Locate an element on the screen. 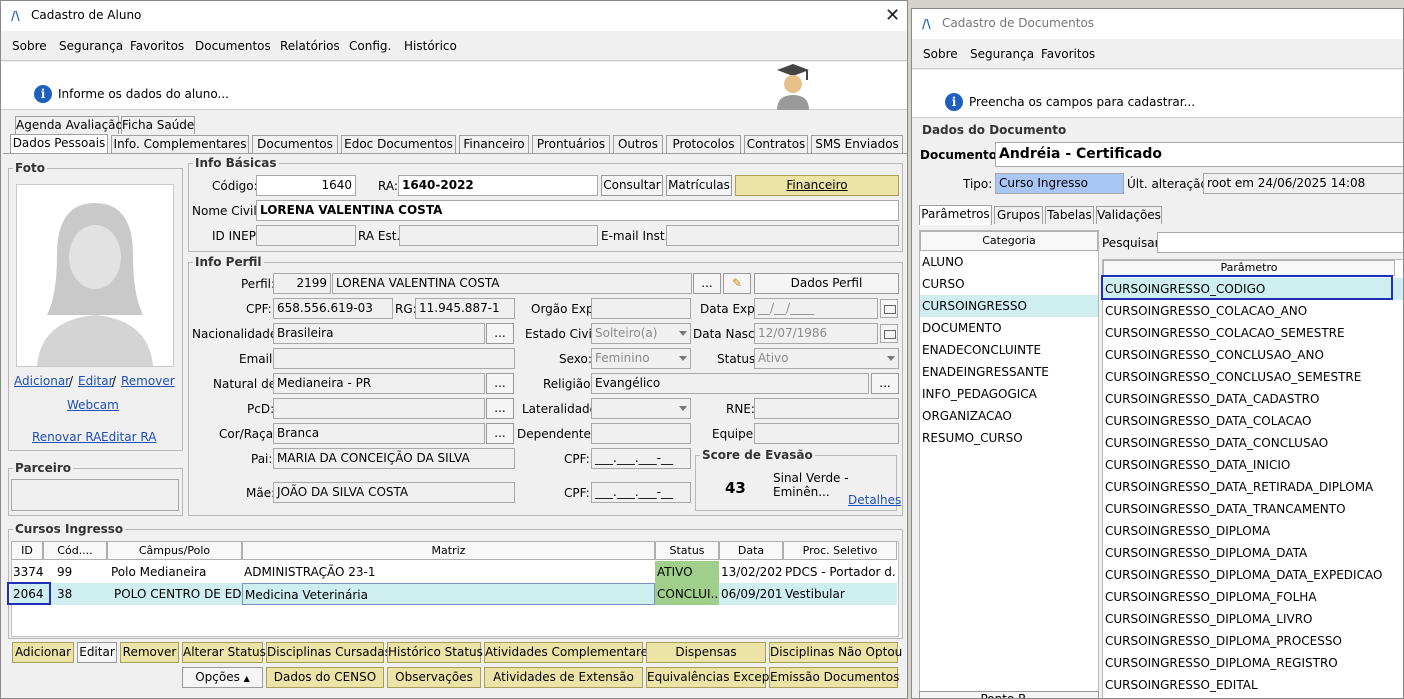  natural-field: Medianeira - PR is located at coordinates (379, 383).